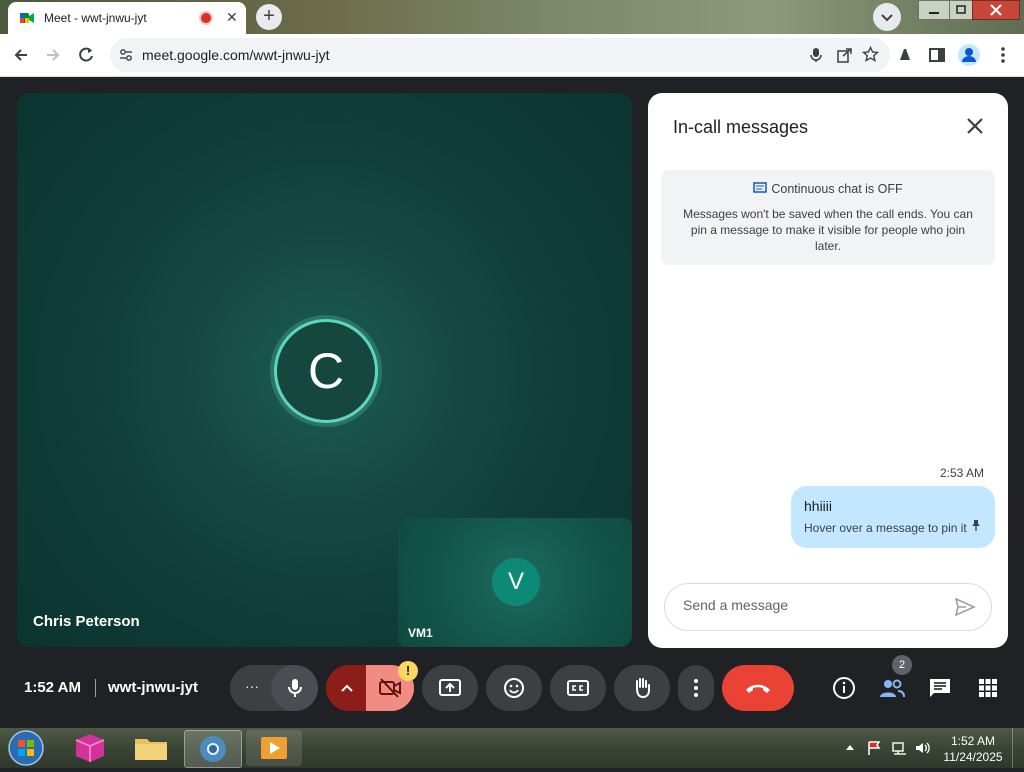  I want to click on activities-button, so click(988, 688).